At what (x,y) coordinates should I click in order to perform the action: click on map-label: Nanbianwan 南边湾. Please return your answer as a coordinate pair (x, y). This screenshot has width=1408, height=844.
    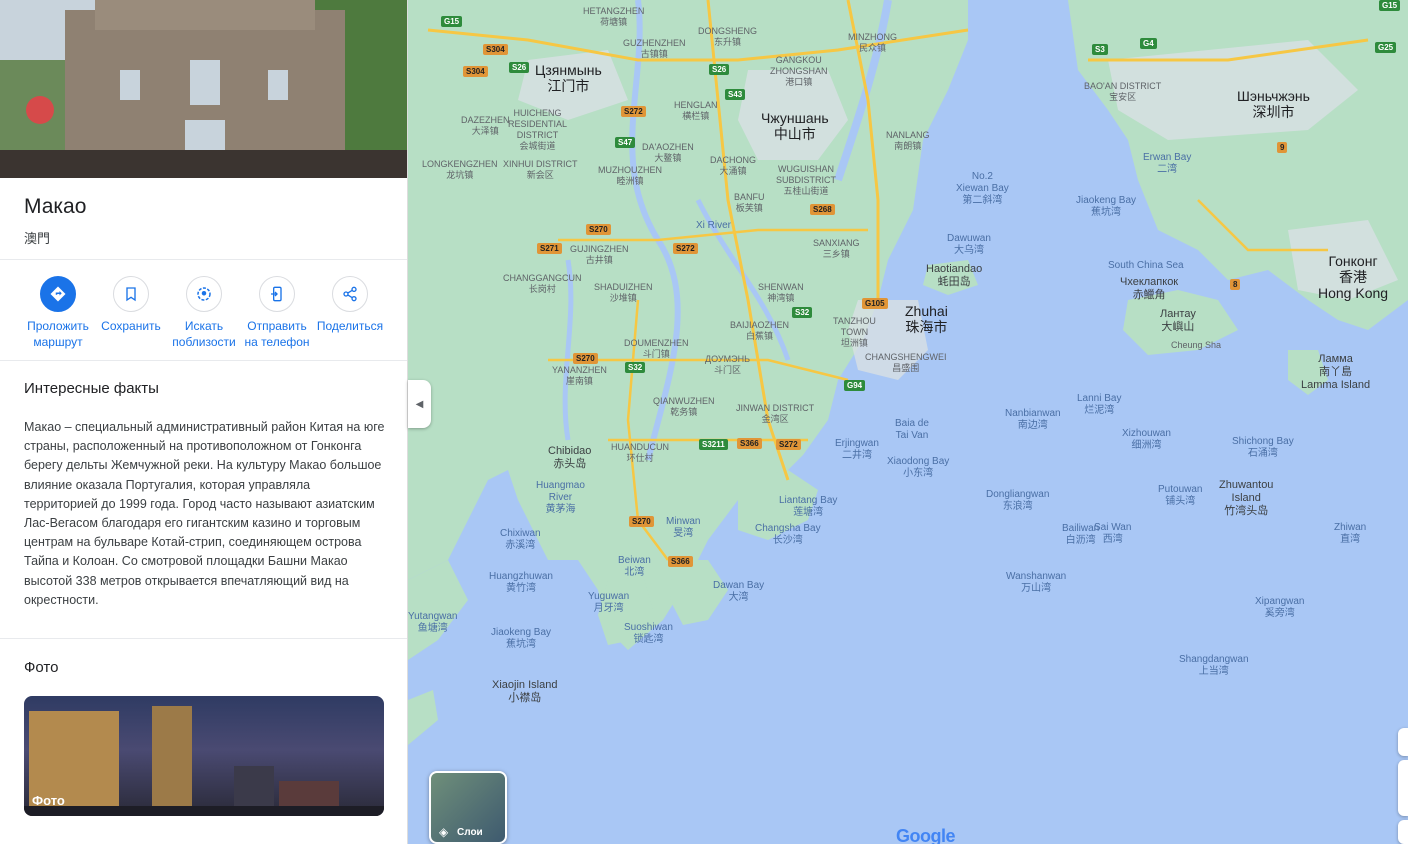
    Looking at the image, I should click on (1033, 420).